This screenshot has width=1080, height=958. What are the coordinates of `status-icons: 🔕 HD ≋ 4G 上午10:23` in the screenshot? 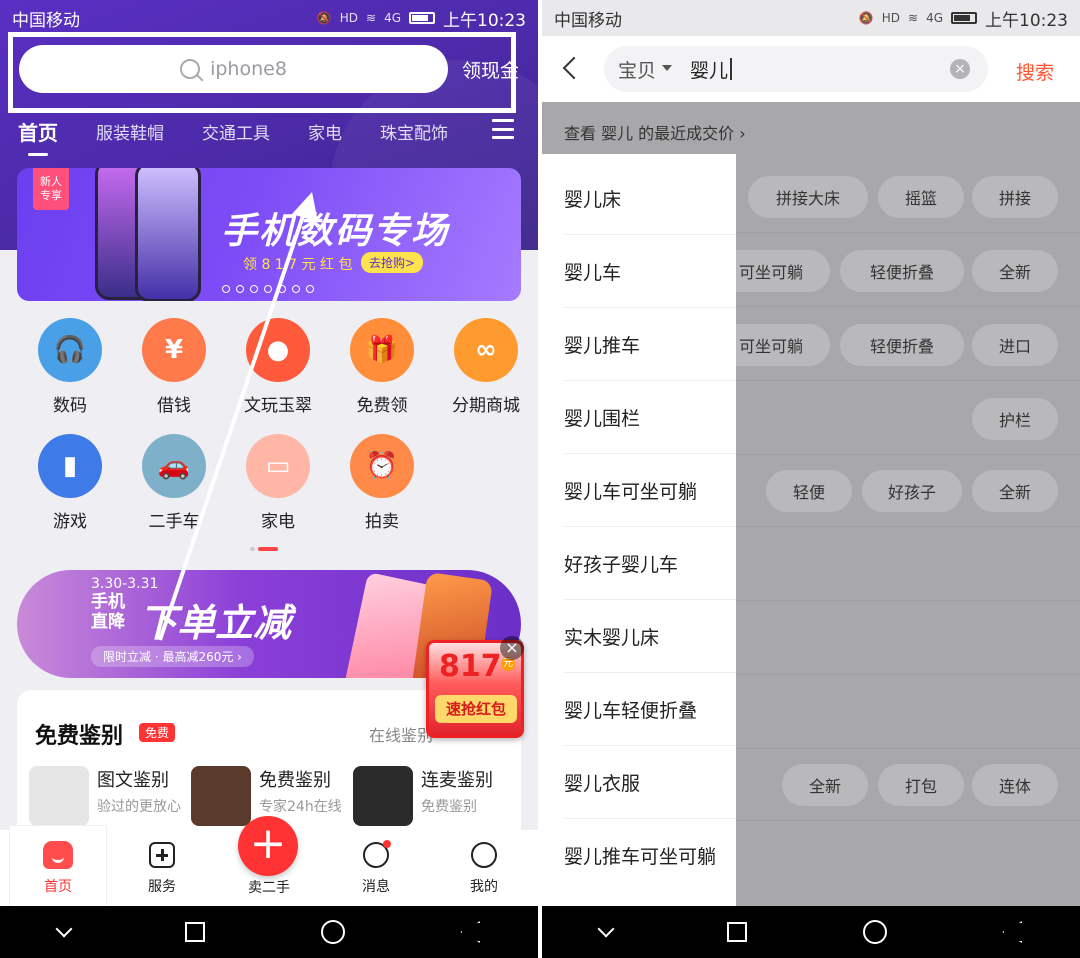 It's located at (963, 18).